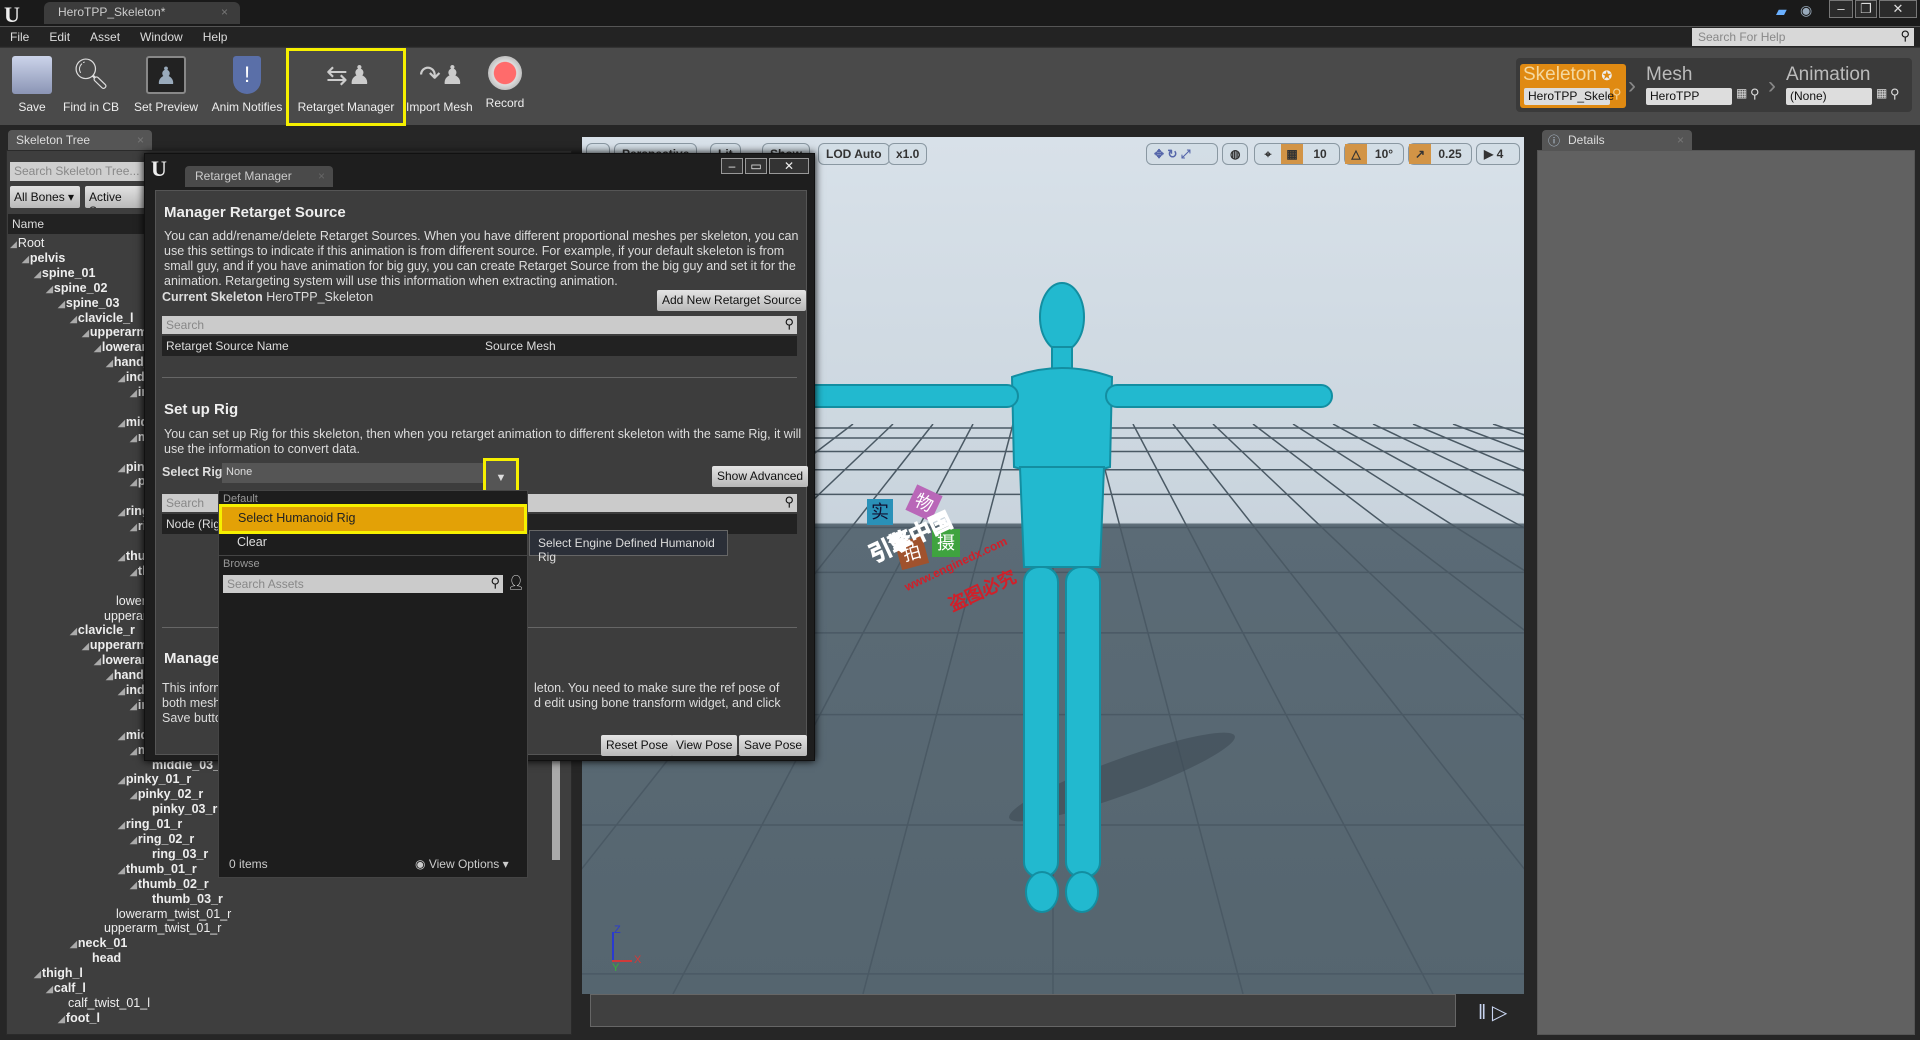 Image resolution: width=1920 pixels, height=1040 pixels. Describe the element at coordinates (169, 885) in the screenshot. I see `tree-node: ◢thumb_02_r` at that location.